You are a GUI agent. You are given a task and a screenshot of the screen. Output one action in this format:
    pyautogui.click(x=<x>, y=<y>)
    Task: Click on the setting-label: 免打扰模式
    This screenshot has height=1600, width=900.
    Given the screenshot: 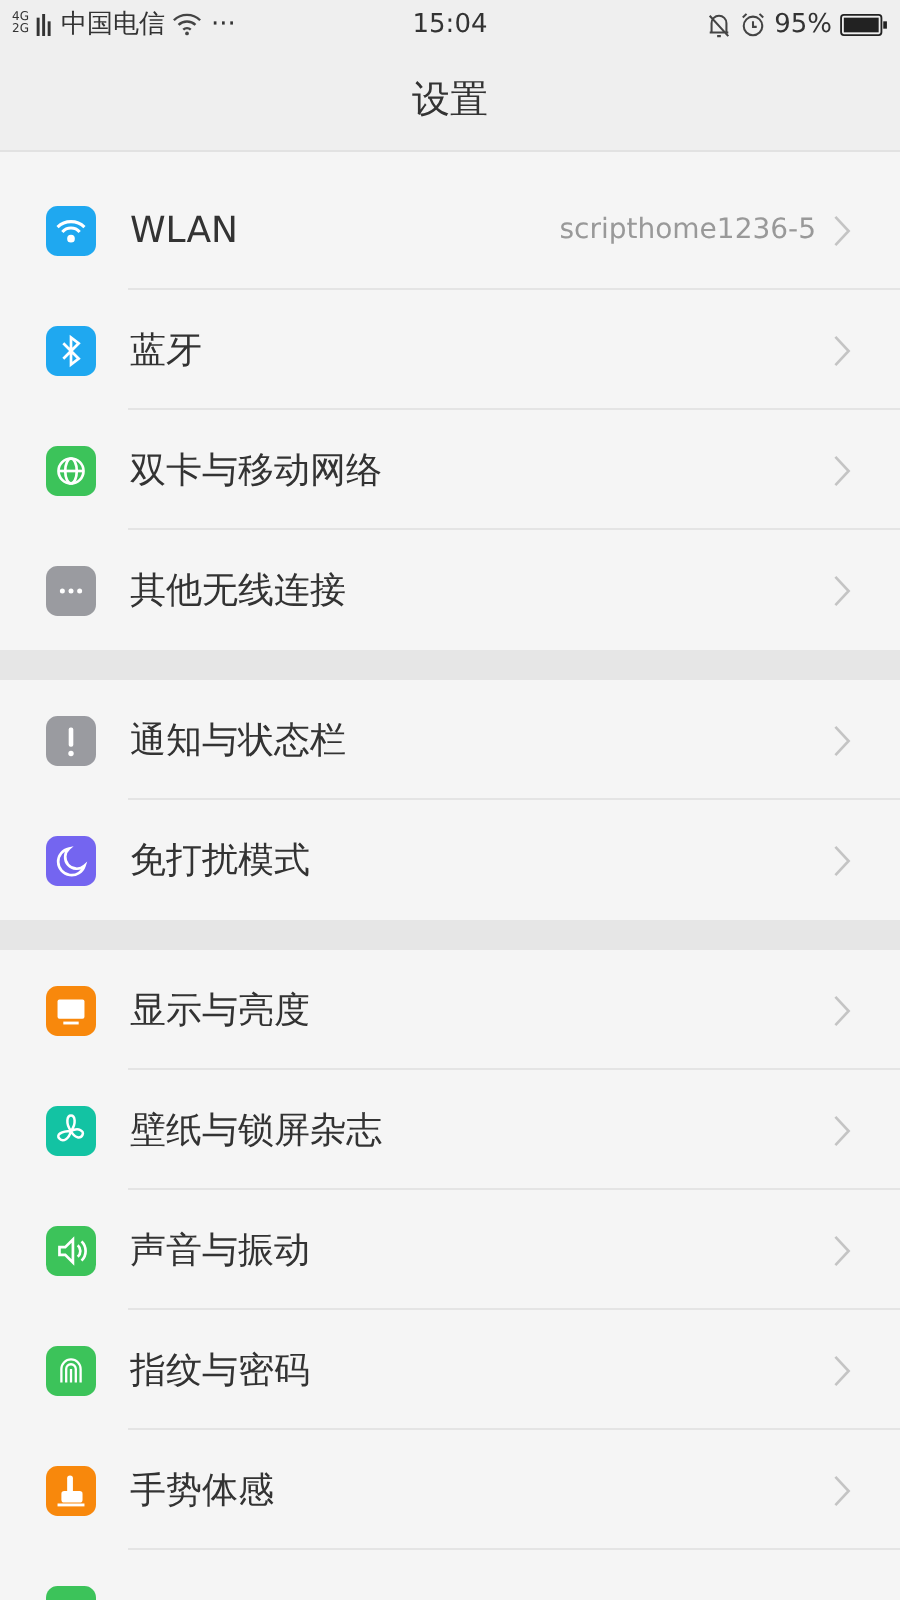 What is the action you would take?
    pyautogui.click(x=221, y=861)
    